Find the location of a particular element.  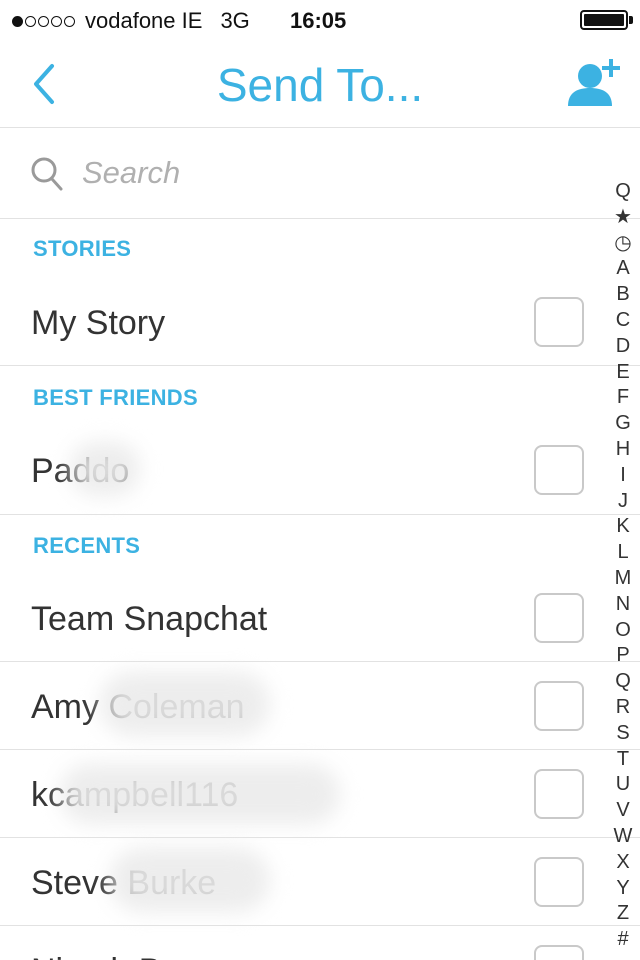

index-letter: L is located at coordinates (623, 552).